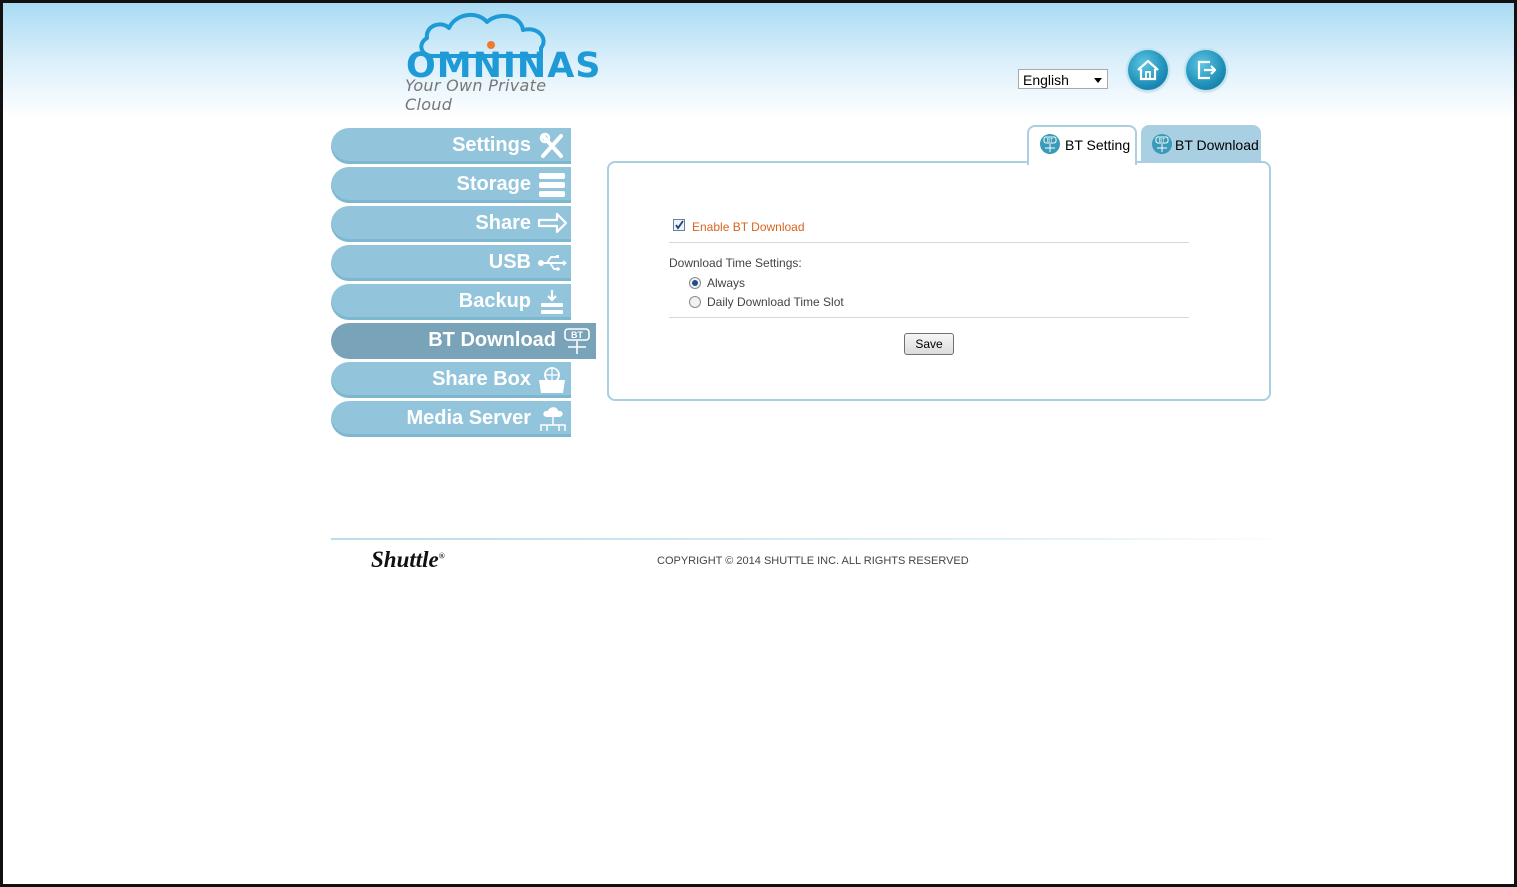  I want to click on sidebar-item-label: Backup, so click(494, 301).